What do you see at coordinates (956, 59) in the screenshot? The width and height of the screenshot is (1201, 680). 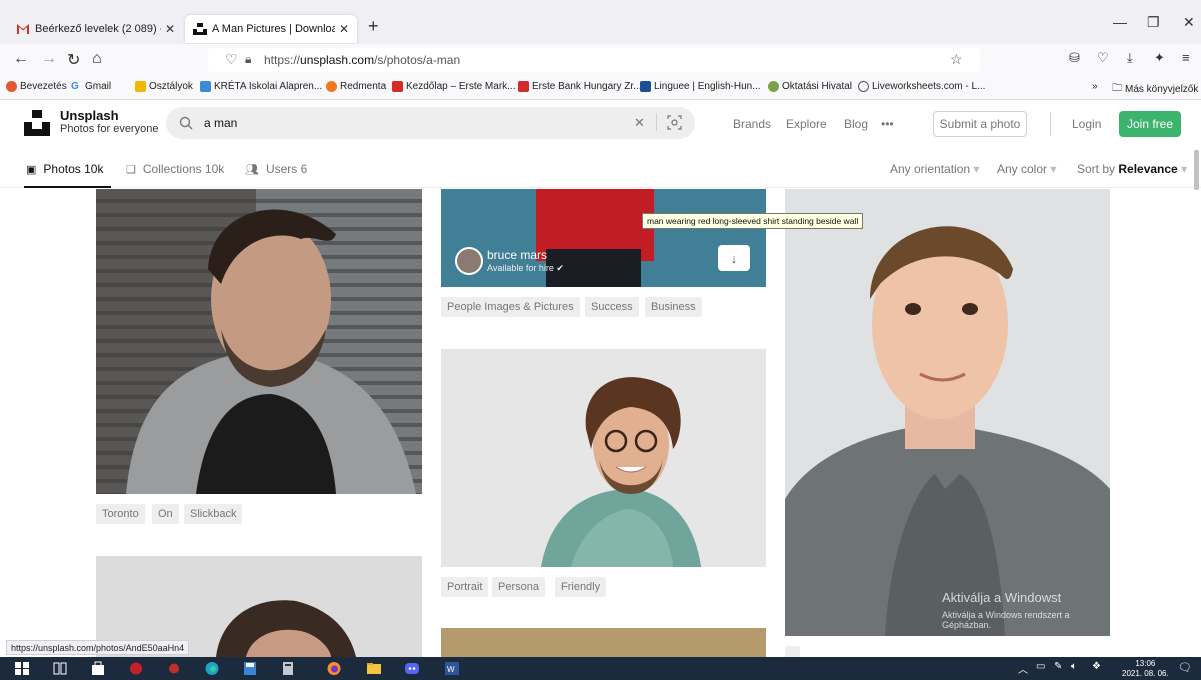 I see `bookmark-star-icon: ☆` at bounding box center [956, 59].